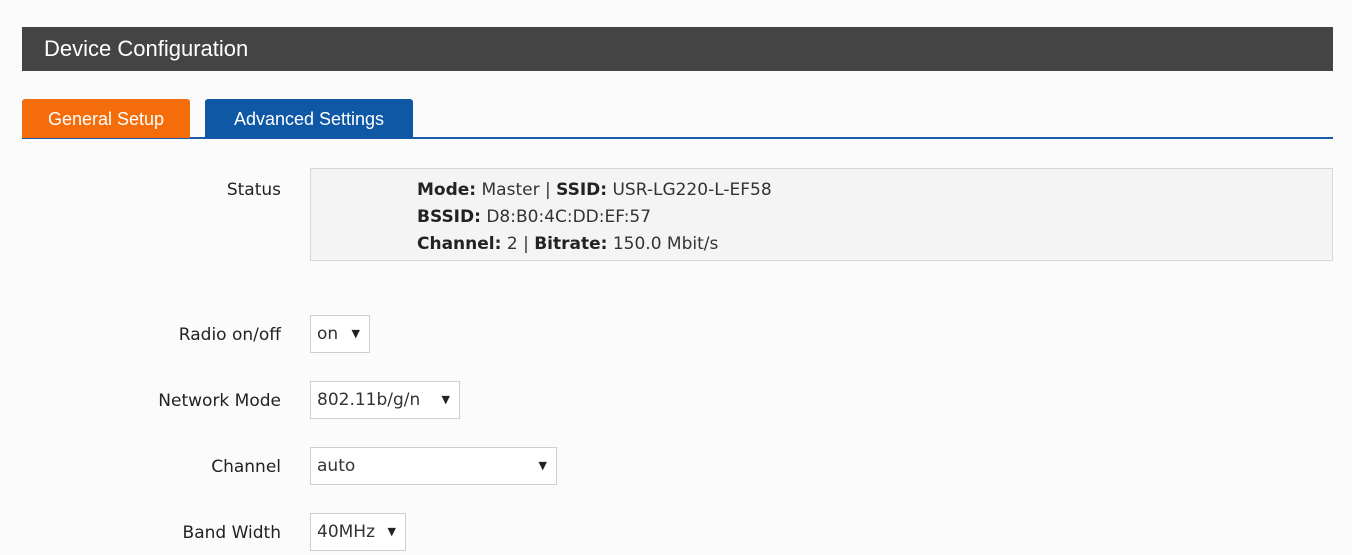 The width and height of the screenshot is (1352, 555). Describe the element at coordinates (433, 466) in the screenshot. I see `channel-select: auto ▼` at that location.